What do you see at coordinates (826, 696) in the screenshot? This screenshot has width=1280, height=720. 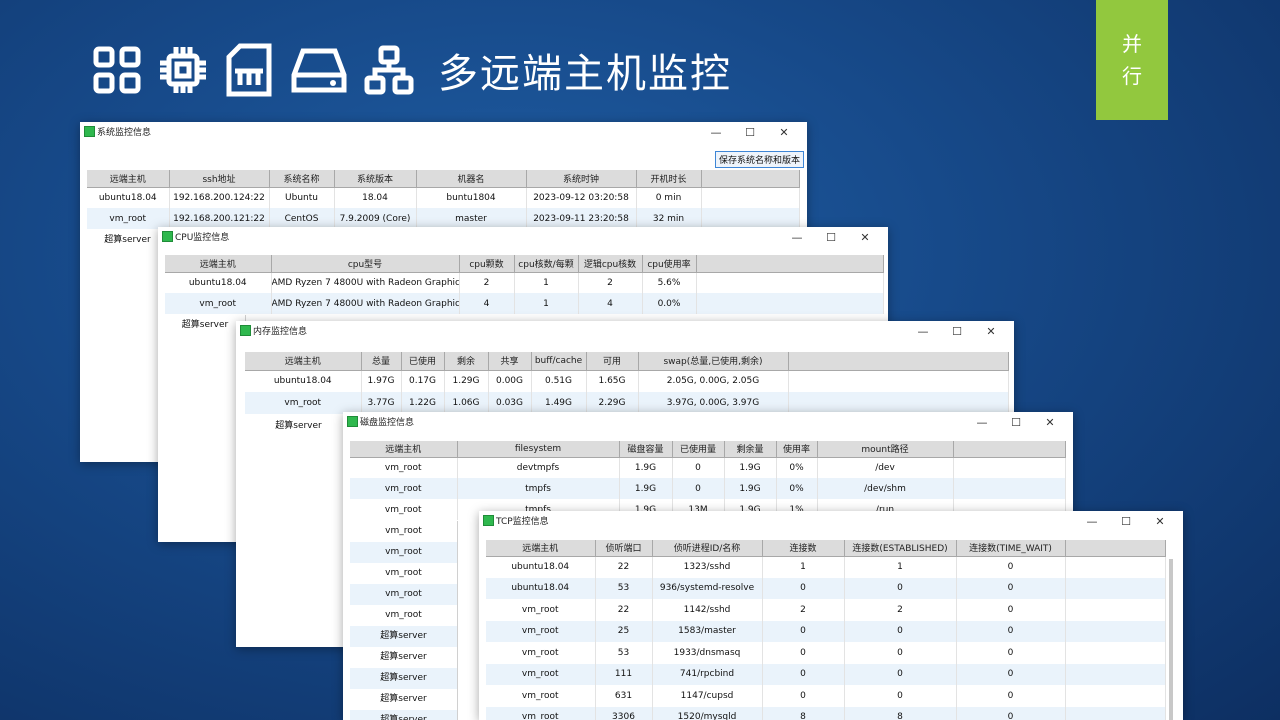 I see `table-row: vm_root 631 1147/cupsd 0 0 0` at bounding box center [826, 696].